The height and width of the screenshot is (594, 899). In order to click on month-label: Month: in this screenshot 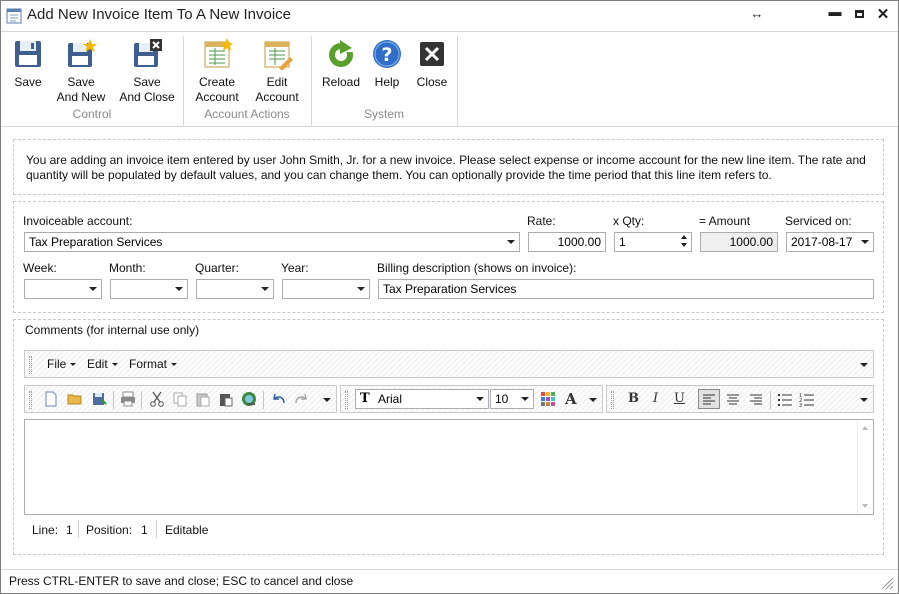, I will do `click(127, 268)`.